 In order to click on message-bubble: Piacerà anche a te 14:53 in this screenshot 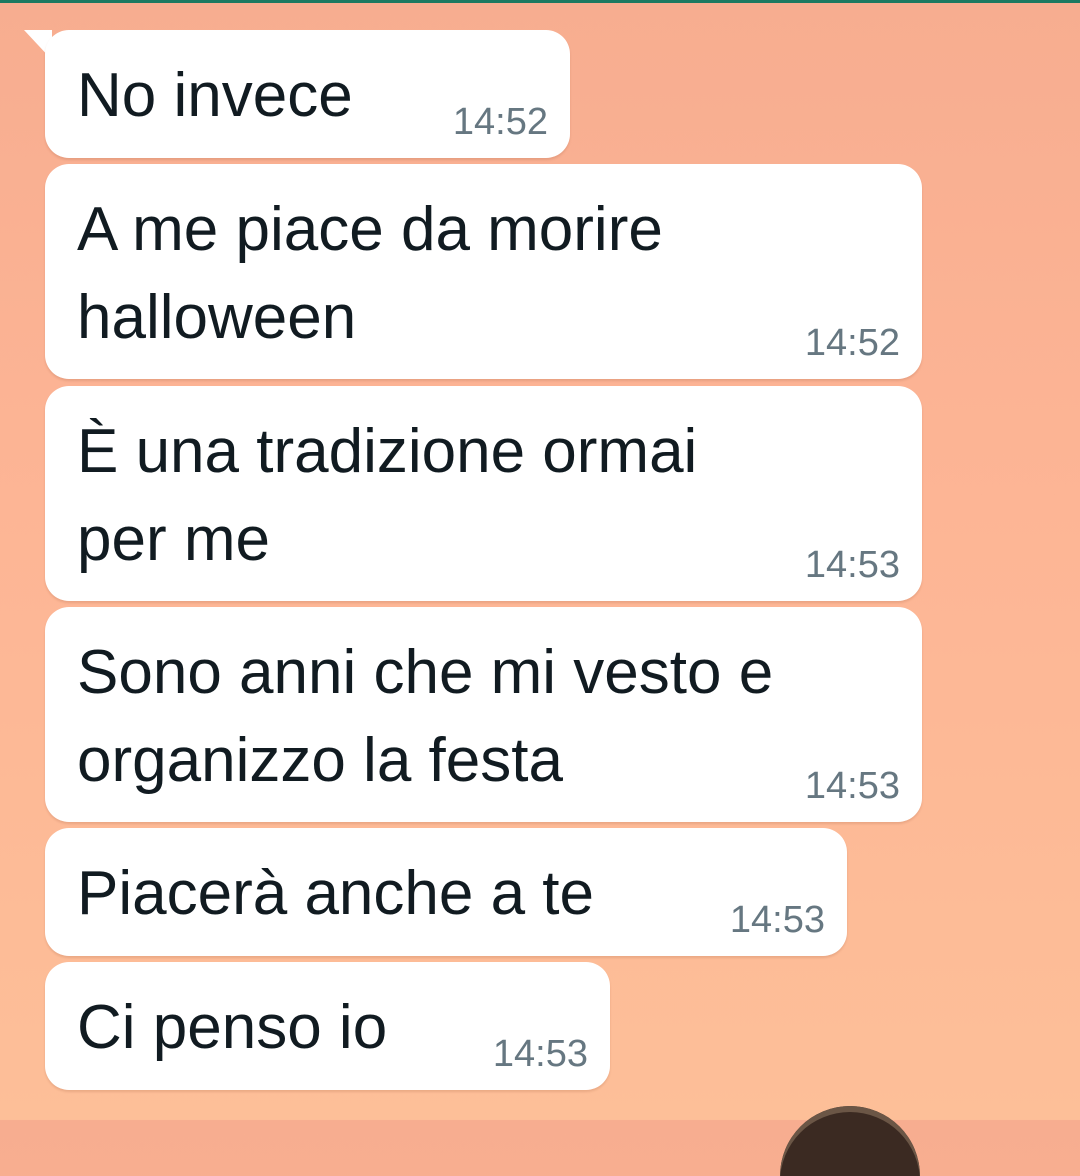, I will do `click(446, 892)`.